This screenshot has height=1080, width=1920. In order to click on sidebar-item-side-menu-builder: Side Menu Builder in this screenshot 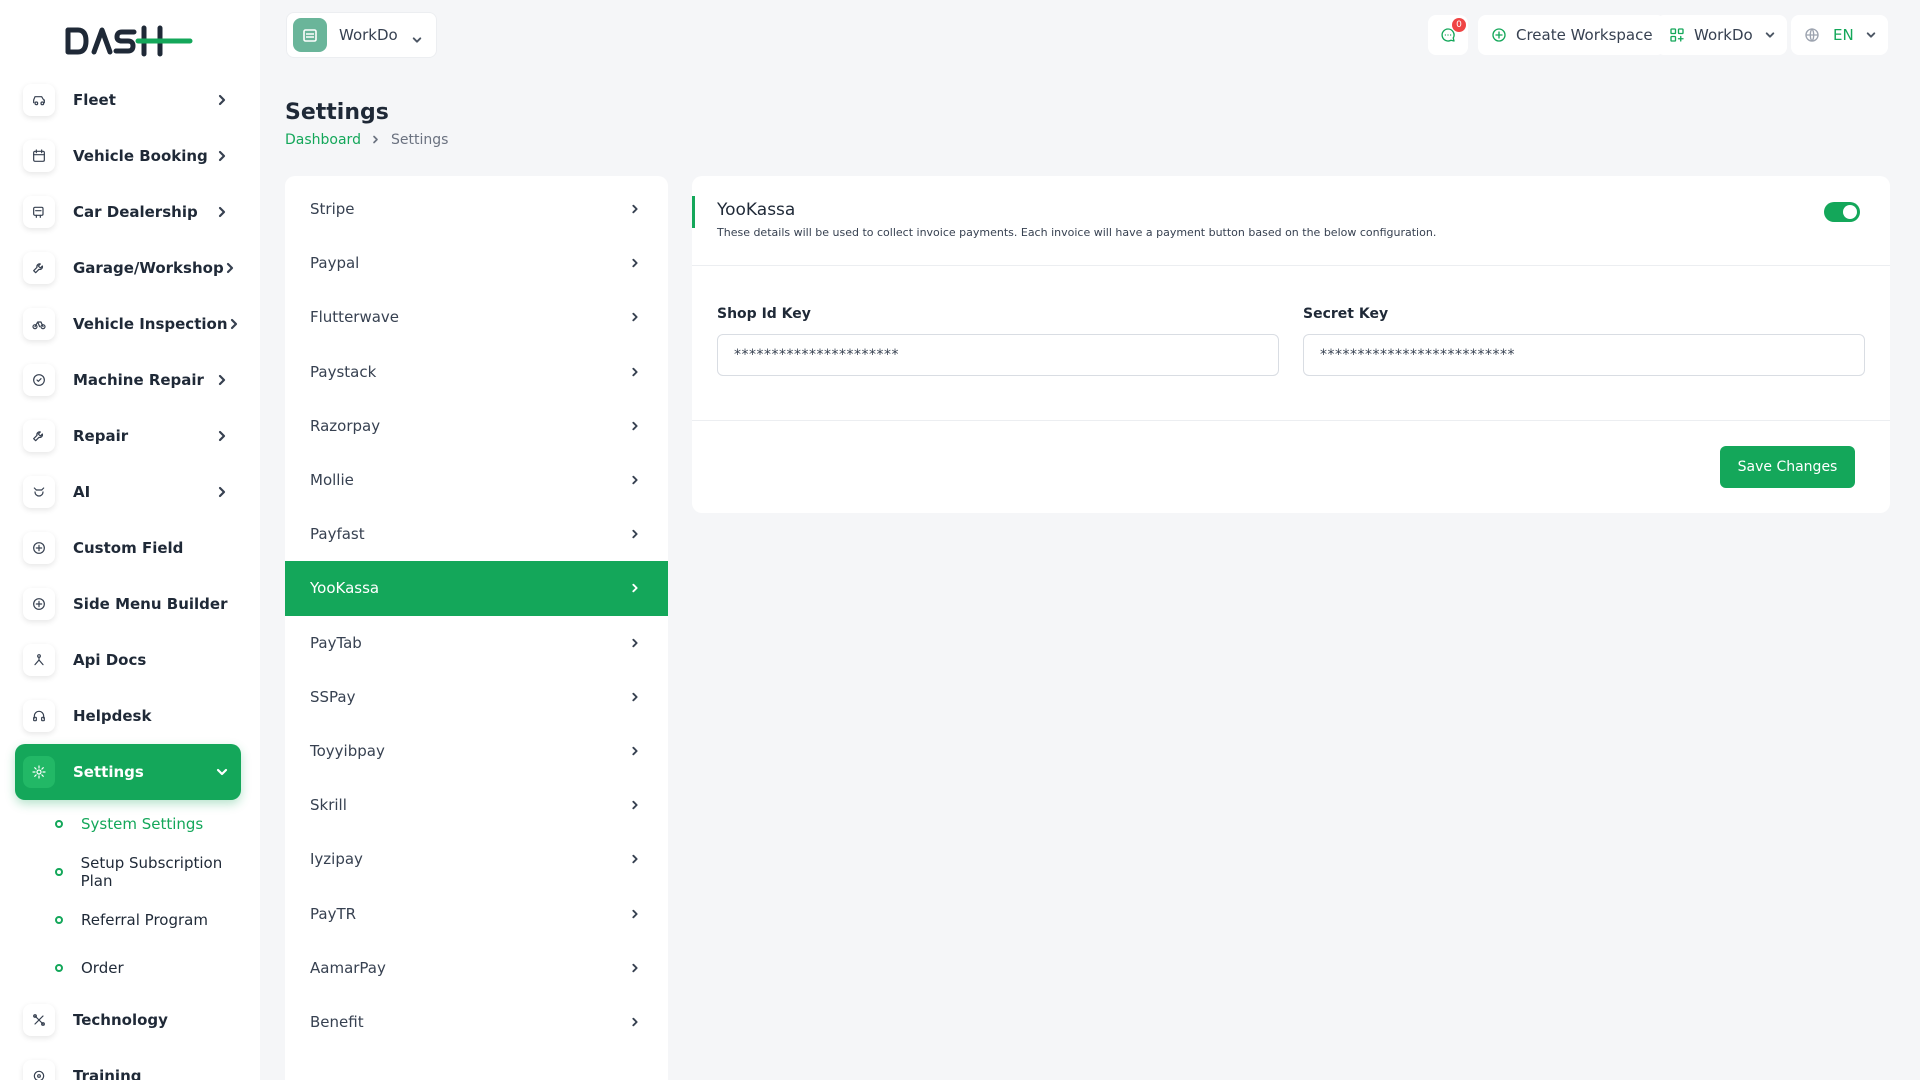, I will do `click(128, 604)`.